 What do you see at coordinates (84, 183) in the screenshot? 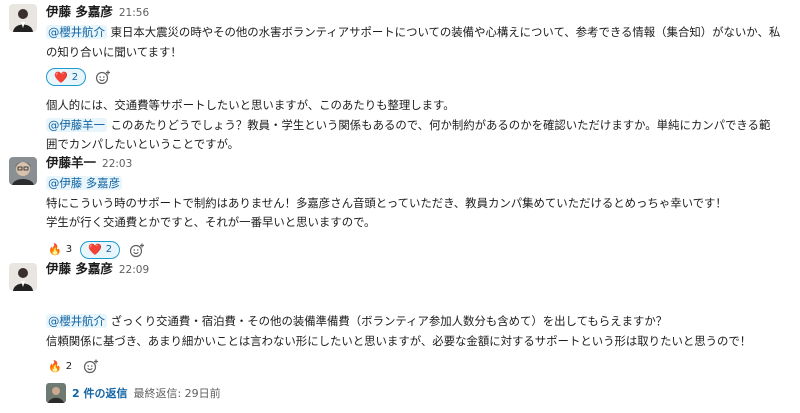
I see `user-mention: @伊藤 多嘉彦` at bounding box center [84, 183].